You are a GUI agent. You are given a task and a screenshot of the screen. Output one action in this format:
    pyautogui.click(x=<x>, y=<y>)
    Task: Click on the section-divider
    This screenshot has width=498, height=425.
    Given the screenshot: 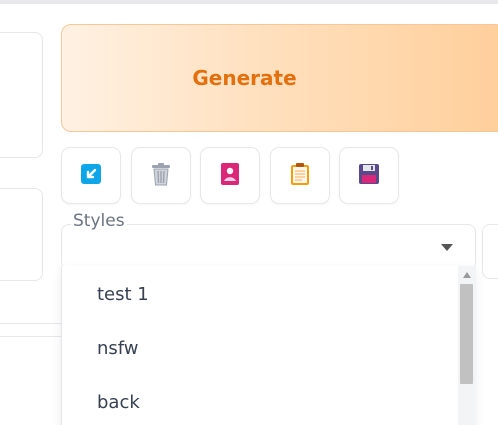 What is the action you would take?
    pyautogui.click(x=31, y=323)
    